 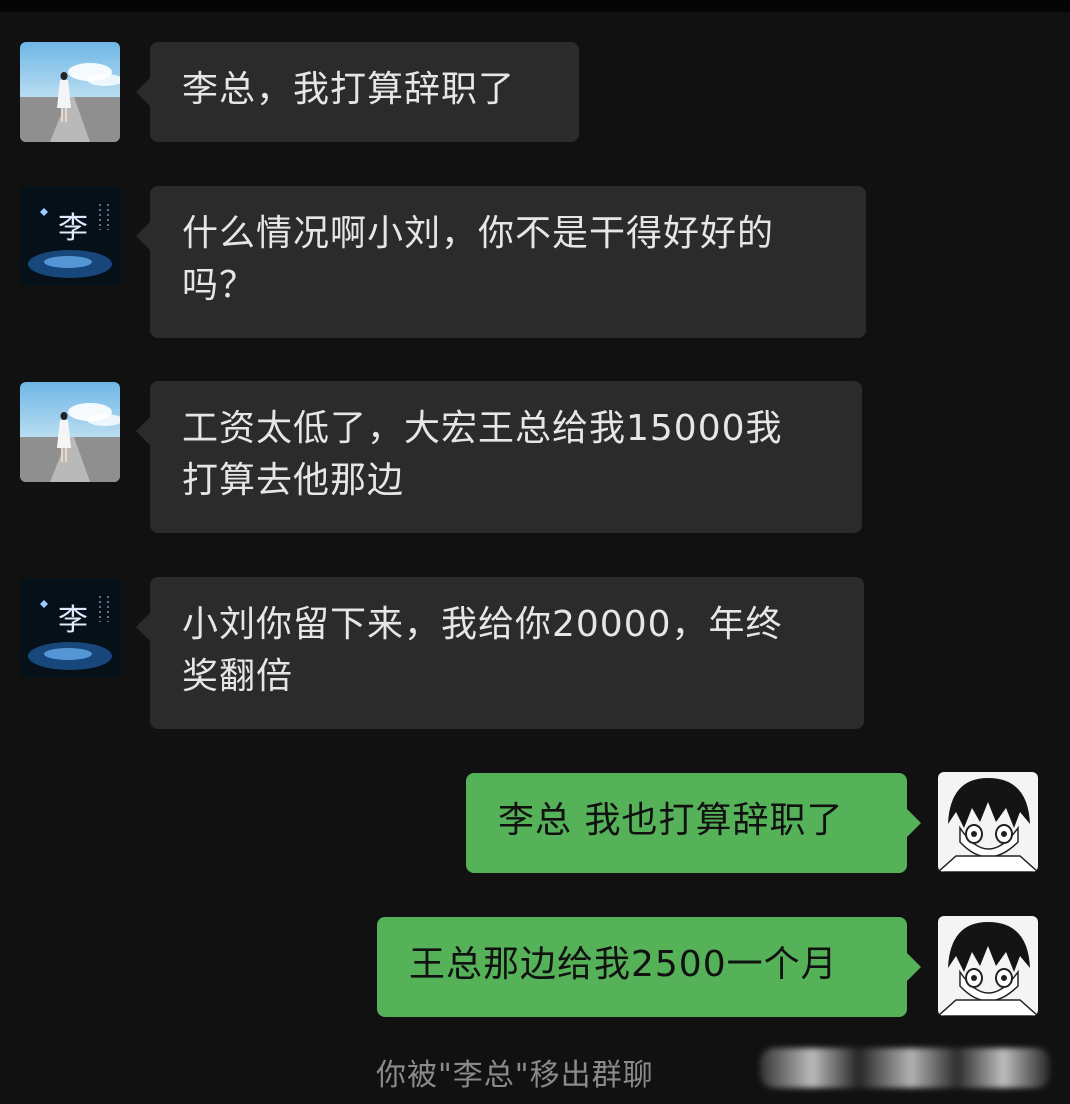 What do you see at coordinates (501, 262) in the screenshot?
I see `message-bubble: 什么情况啊小刘，你不是干得好好的 吗？` at bounding box center [501, 262].